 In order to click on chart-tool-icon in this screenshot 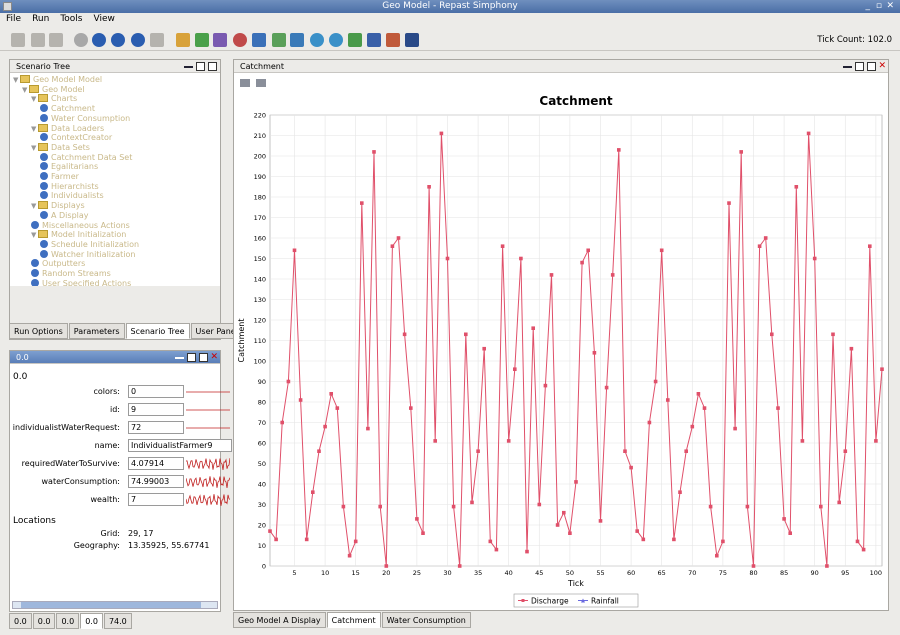, I will do `click(202, 40)`.